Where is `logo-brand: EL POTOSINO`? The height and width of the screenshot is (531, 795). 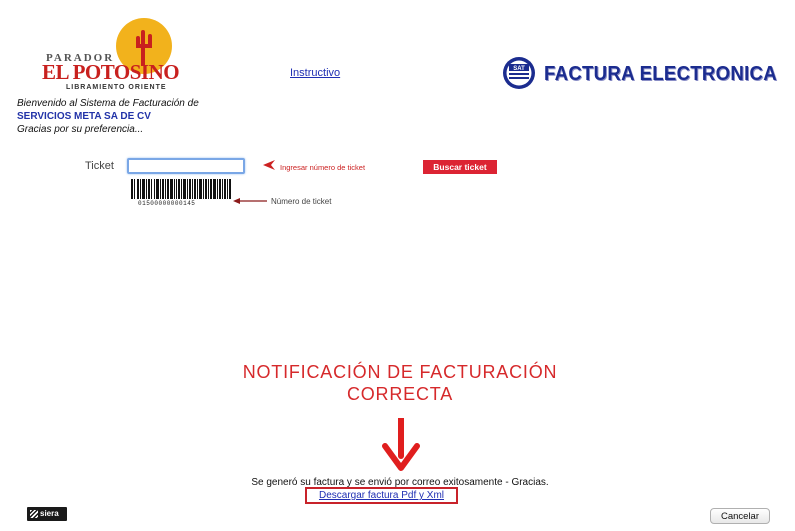
logo-brand: EL POTOSINO is located at coordinates (111, 72).